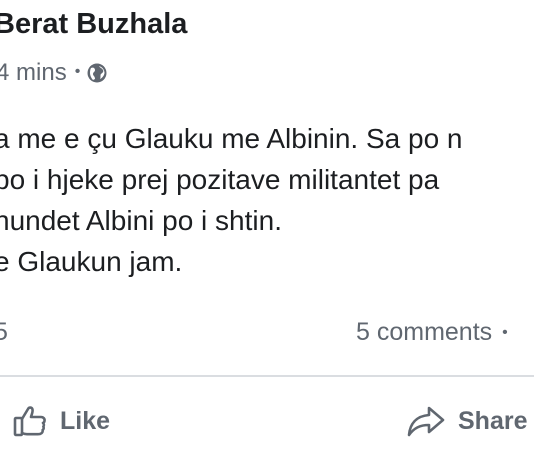 The image size is (534, 462). Describe the element at coordinates (33, 73) in the screenshot. I see `post-timestamp: 4 mins` at that location.